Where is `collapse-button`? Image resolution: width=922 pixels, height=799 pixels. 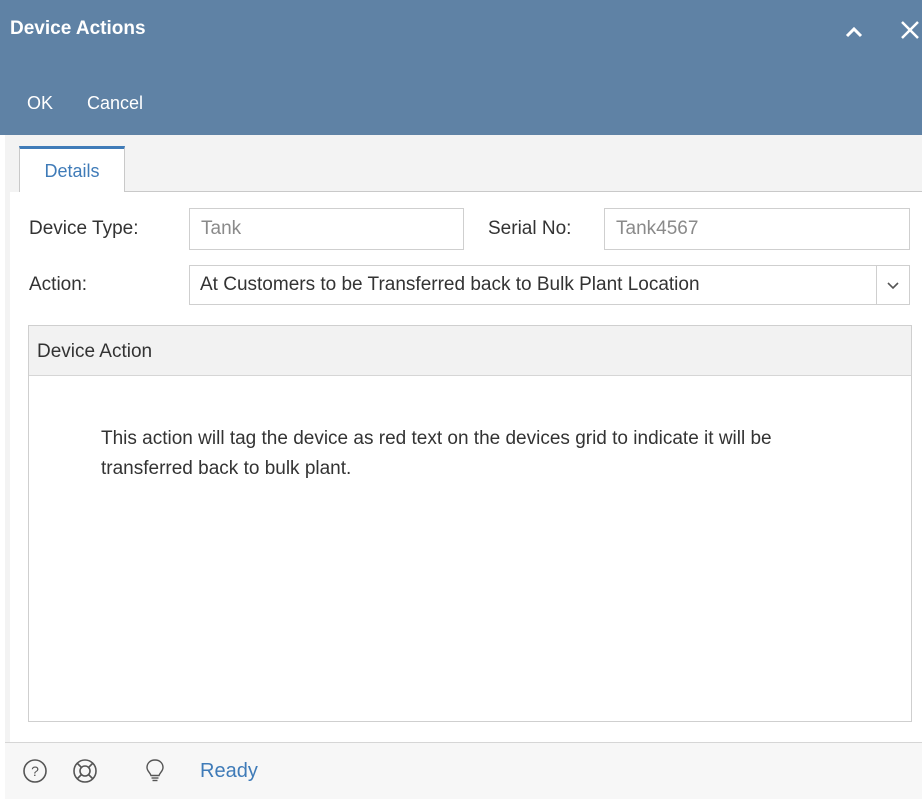
collapse-button is located at coordinates (854, 32).